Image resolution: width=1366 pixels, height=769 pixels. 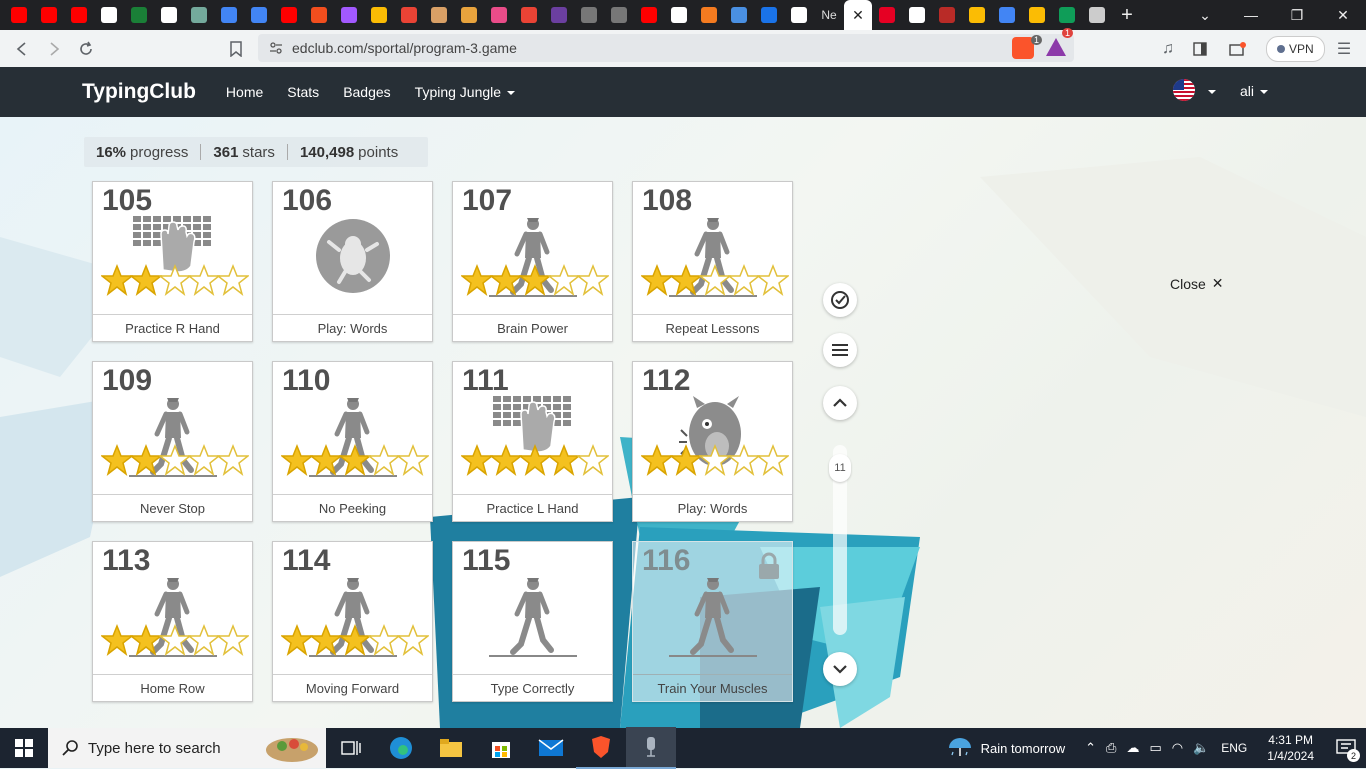 What do you see at coordinates (352, 261) in the screenshot?
I see `lesson-card: 106 Play: Words` at bounding box center [352, 261].